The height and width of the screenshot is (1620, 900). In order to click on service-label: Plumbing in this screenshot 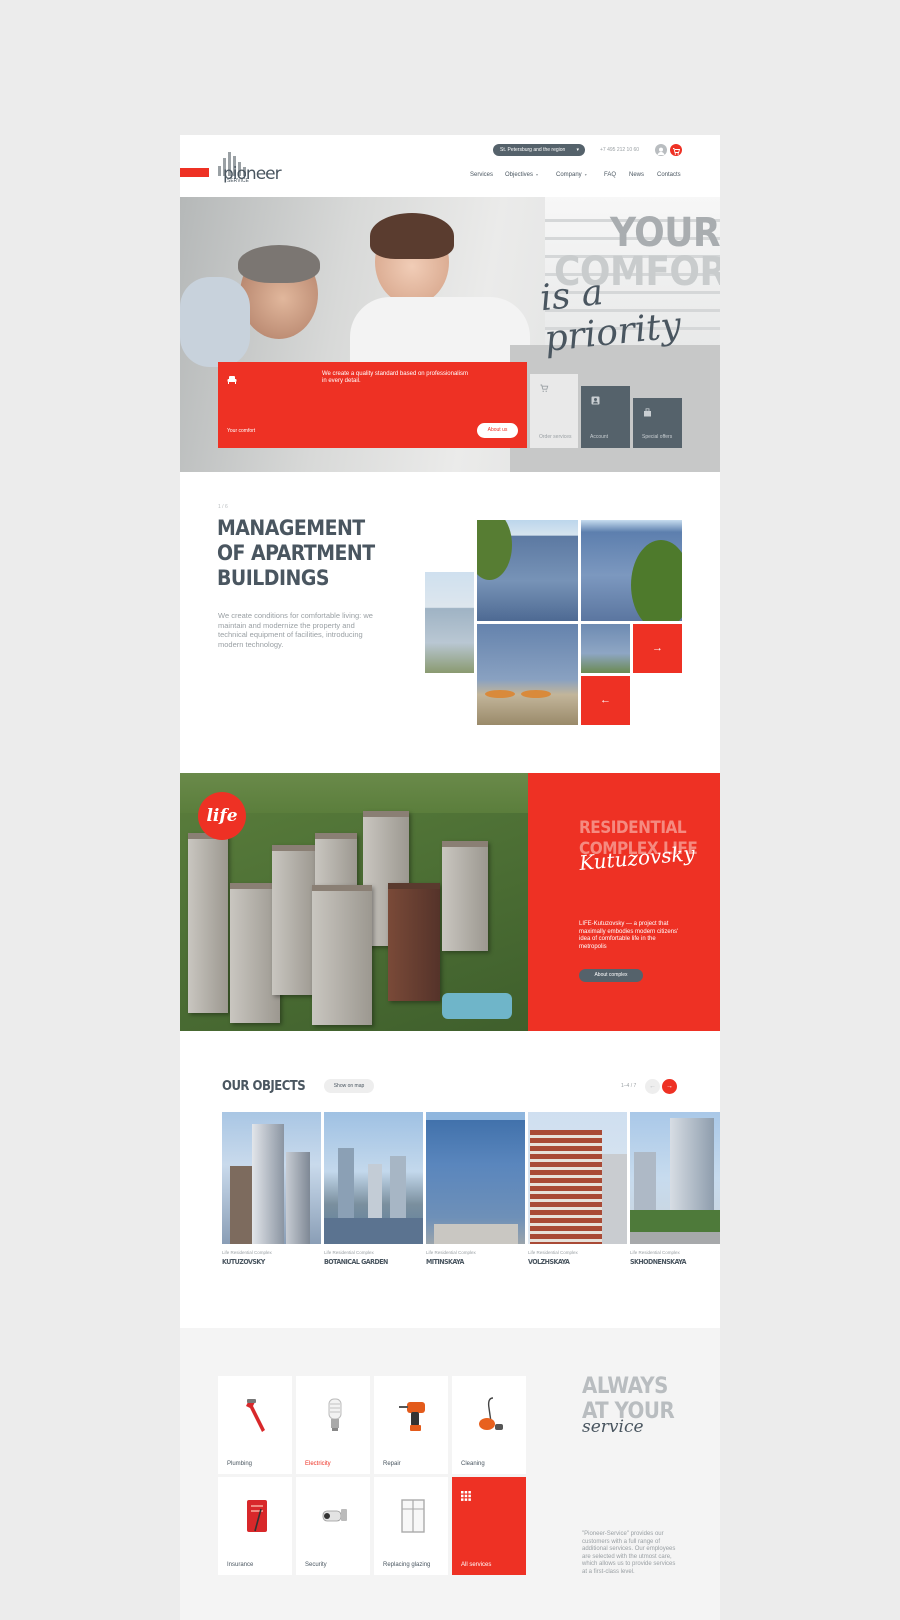, I will do `click(240, 1464)`.